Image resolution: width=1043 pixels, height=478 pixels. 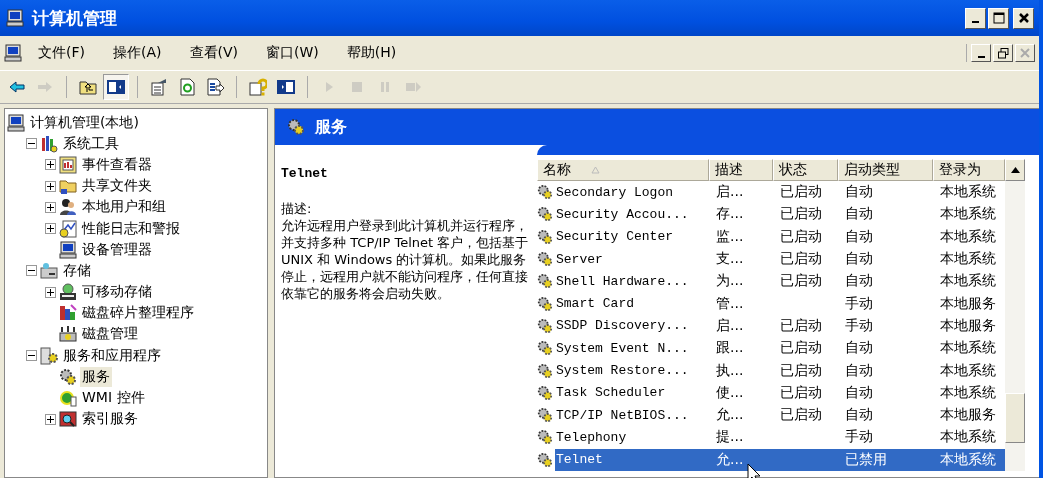 What do you see at coordinates (117, 292) in the screenshot?
I see `tree-item: 可移动存储` at bounding box center [117, 292].